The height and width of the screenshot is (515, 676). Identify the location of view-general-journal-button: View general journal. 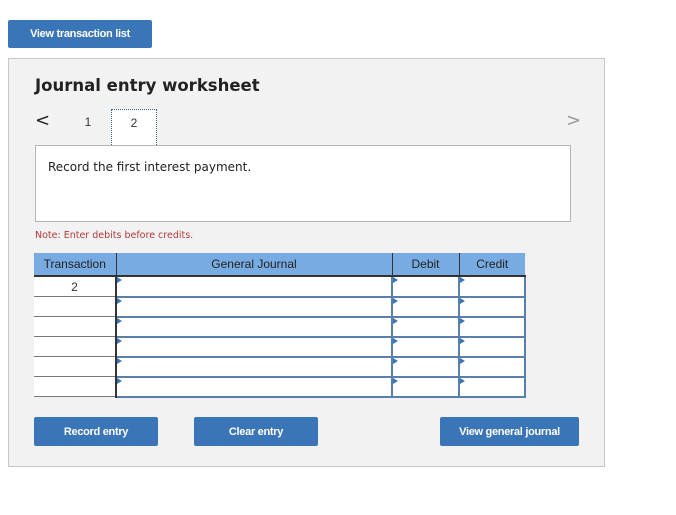
(509, 431).